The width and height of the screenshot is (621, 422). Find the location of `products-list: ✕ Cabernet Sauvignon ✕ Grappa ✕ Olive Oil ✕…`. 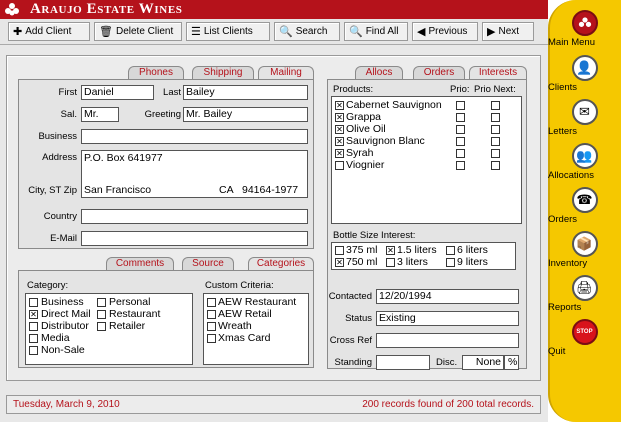

products-list: ✕ Cabernet Sauvignon ✕ Grappa ✕ Olive Oil ✕… is located at coordinates (426, 160).